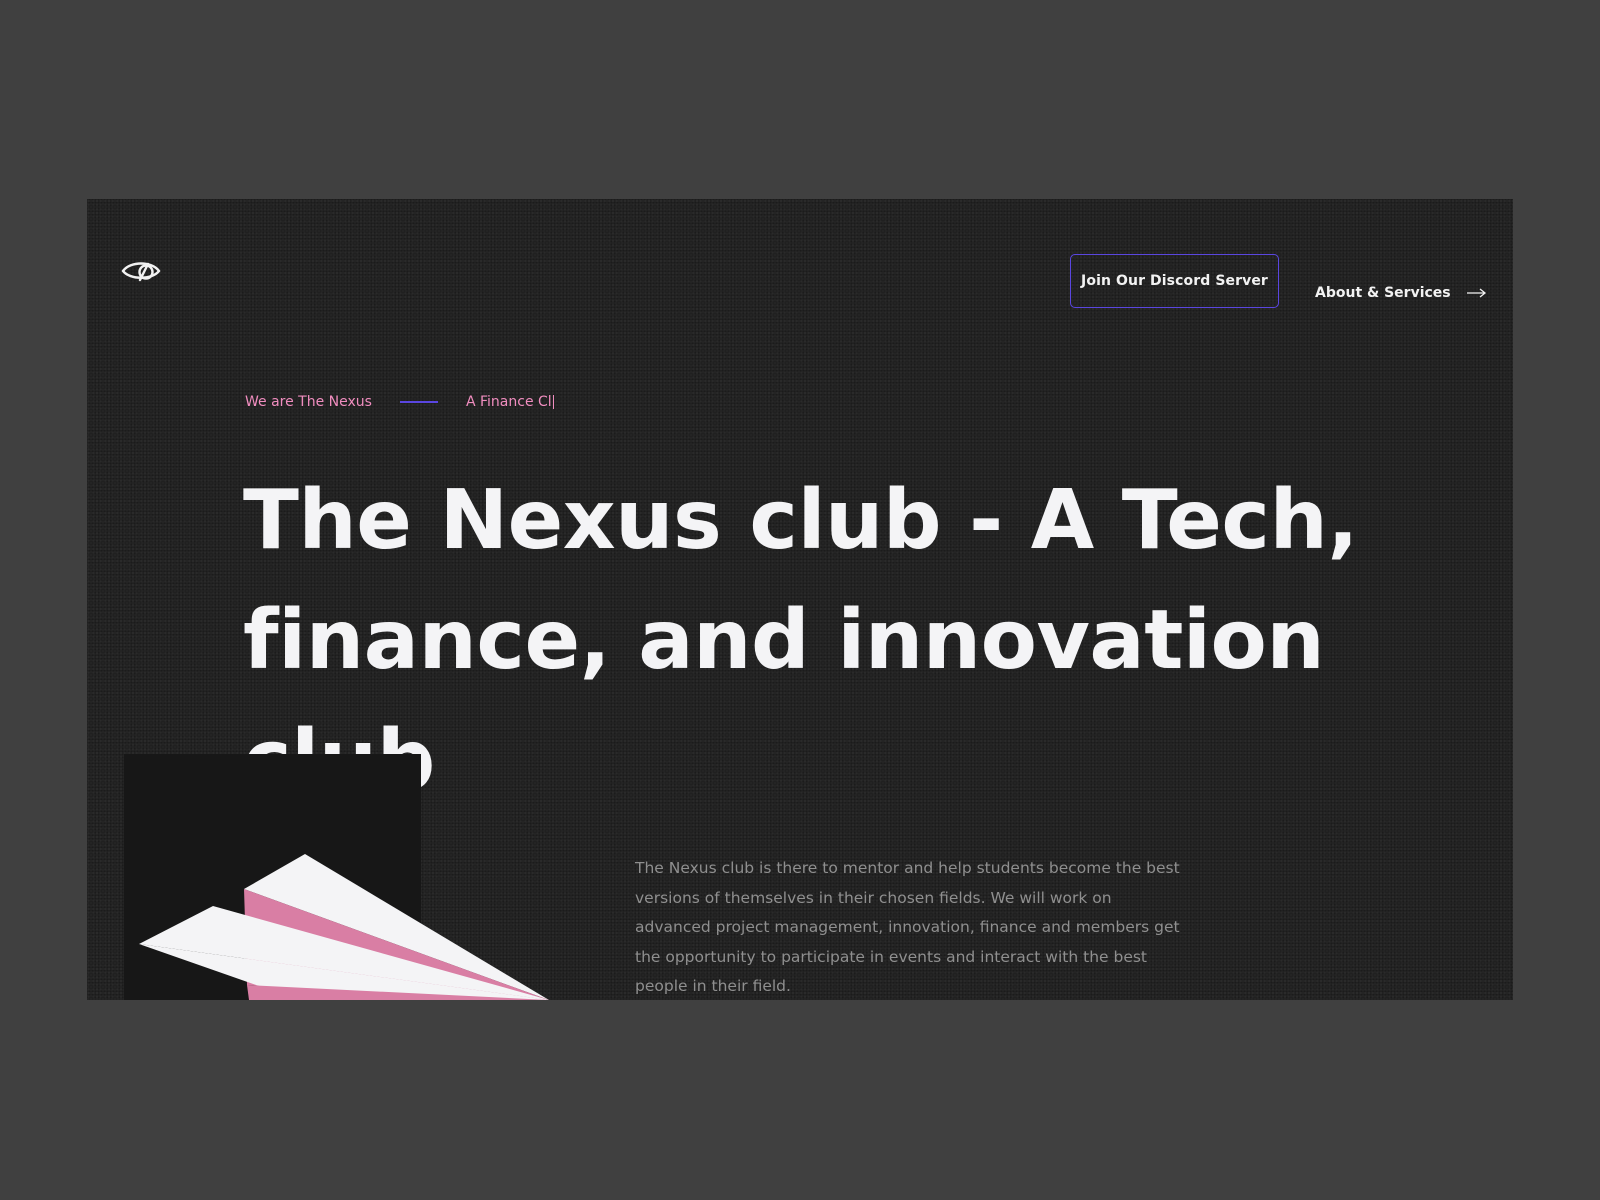 This screenshot has height=1200, width=1600. Describe the element at coordinates (508, 402) in the screenshot. I see `tagline-typing-text: A Finance Cl` at that location.